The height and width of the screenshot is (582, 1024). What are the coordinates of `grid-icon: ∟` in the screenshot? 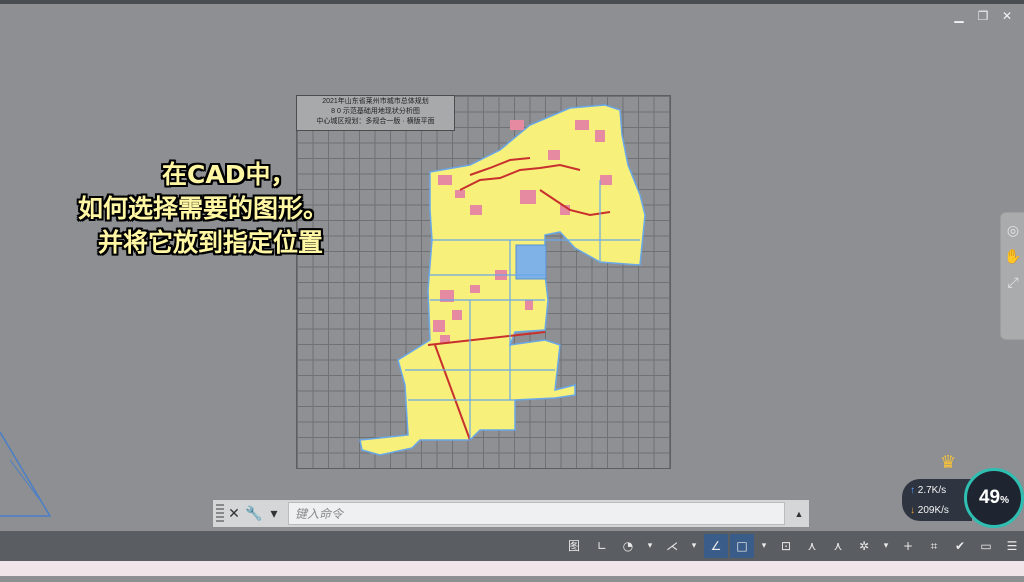 It's located at (602, 546).